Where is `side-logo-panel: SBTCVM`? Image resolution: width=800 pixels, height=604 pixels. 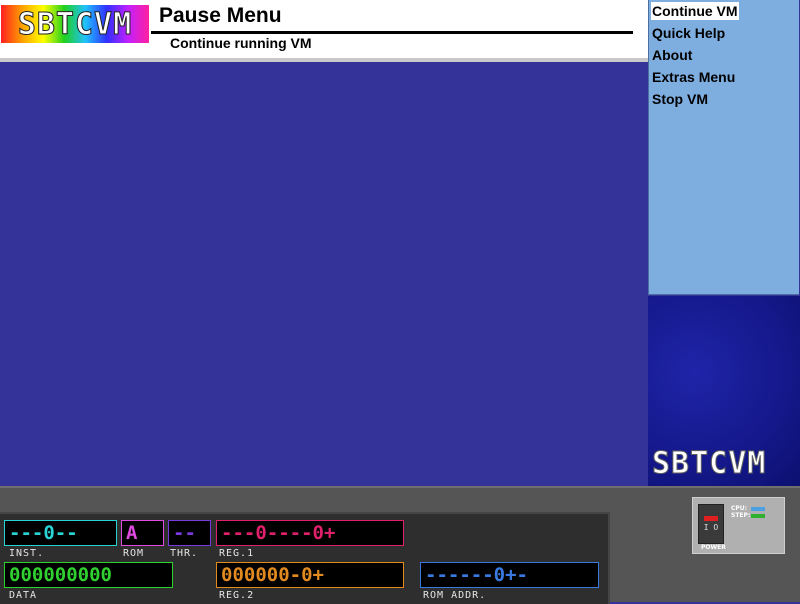
side-logo-panel: SBTCVM is located at coordinates (724, 391).